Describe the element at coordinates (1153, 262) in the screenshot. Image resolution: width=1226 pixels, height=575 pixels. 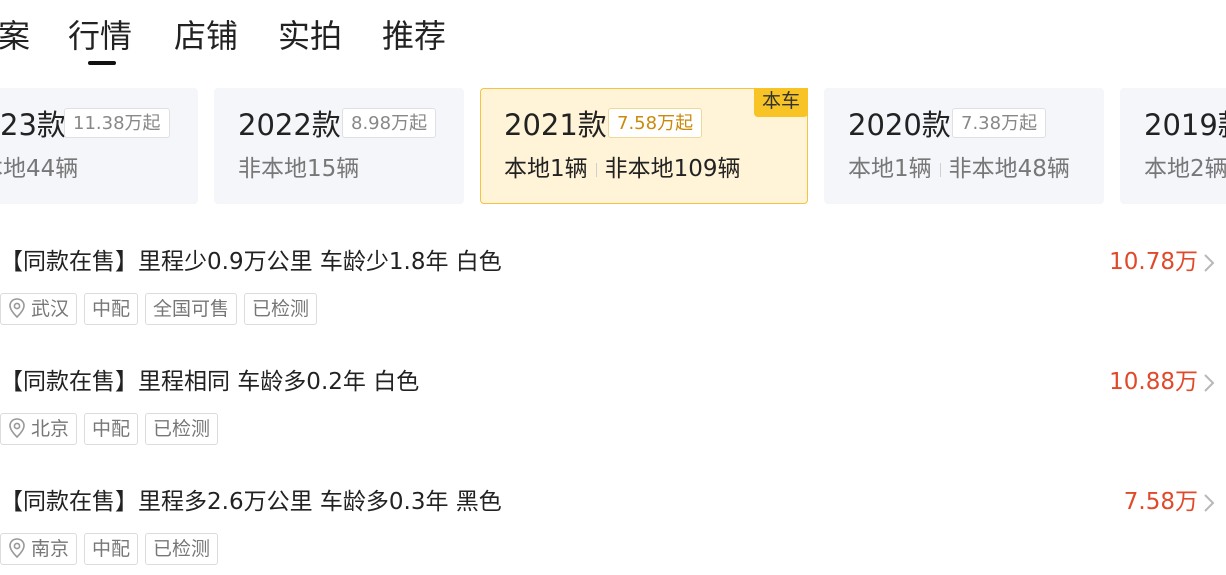
I see `listing-price: 10.78万` at that location.